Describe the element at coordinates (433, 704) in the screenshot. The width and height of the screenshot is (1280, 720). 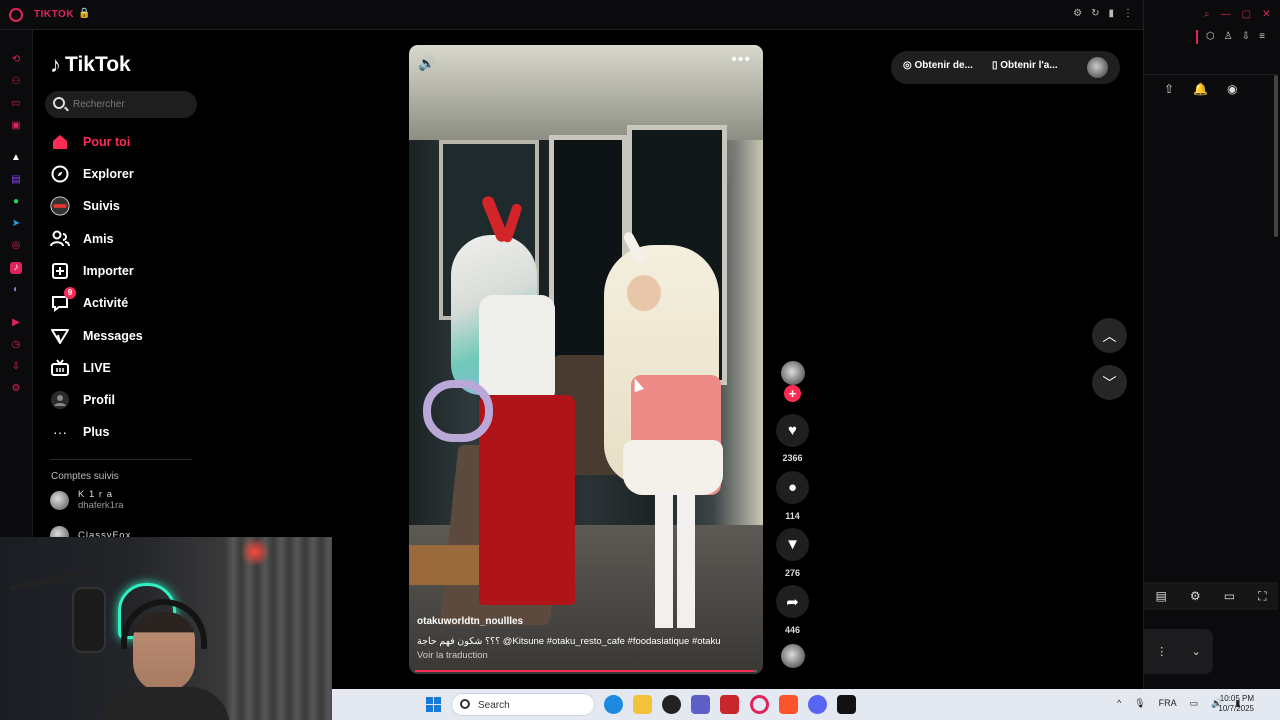
I see `start-button` at that location.